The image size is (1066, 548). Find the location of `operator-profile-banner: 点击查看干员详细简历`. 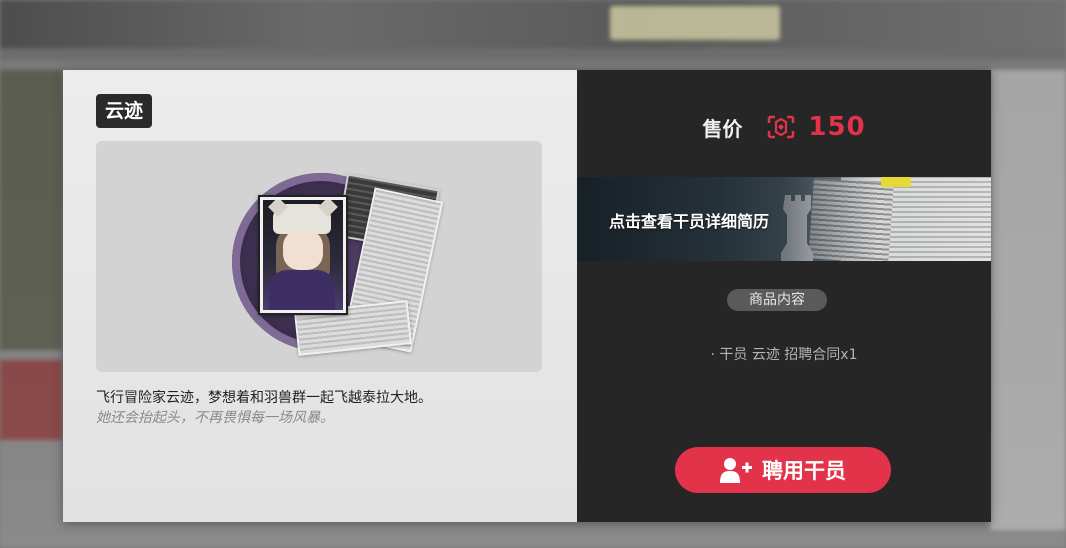

operator-profile-banner: 点击查看干员详细简历 is located at coordinates (784, 219).